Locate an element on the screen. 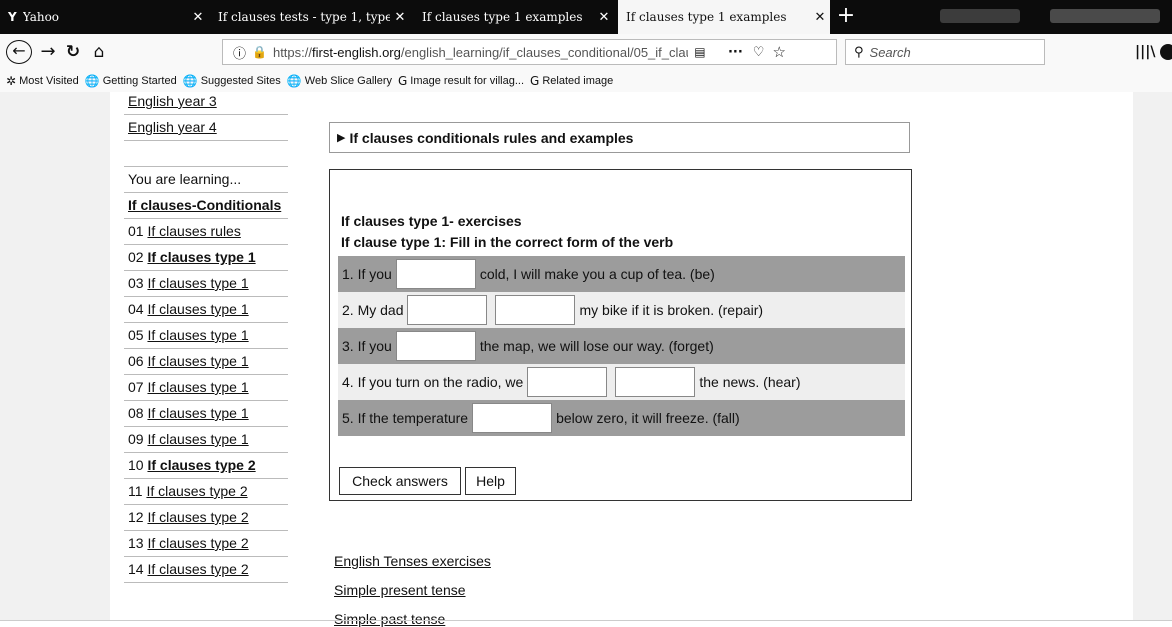  tab-if-clauses-tests: If clauses tests - type 1, type 2 and ✕ is located at coordinates (310, 17).